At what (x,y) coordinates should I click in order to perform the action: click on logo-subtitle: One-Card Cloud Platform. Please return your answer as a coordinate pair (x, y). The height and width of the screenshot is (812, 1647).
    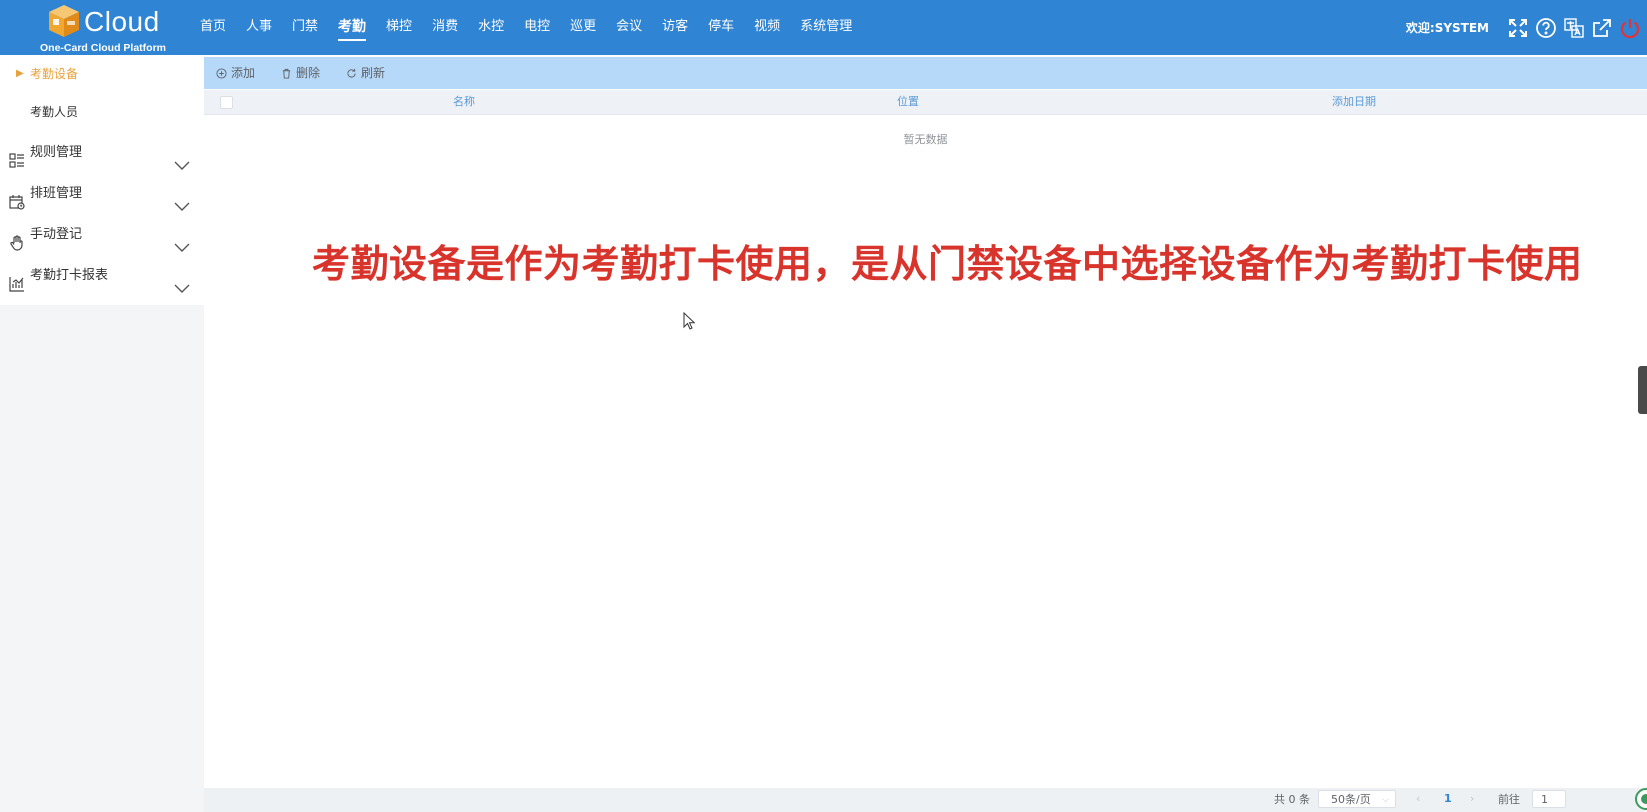
    Looking at the image, I should click on (103, 48).